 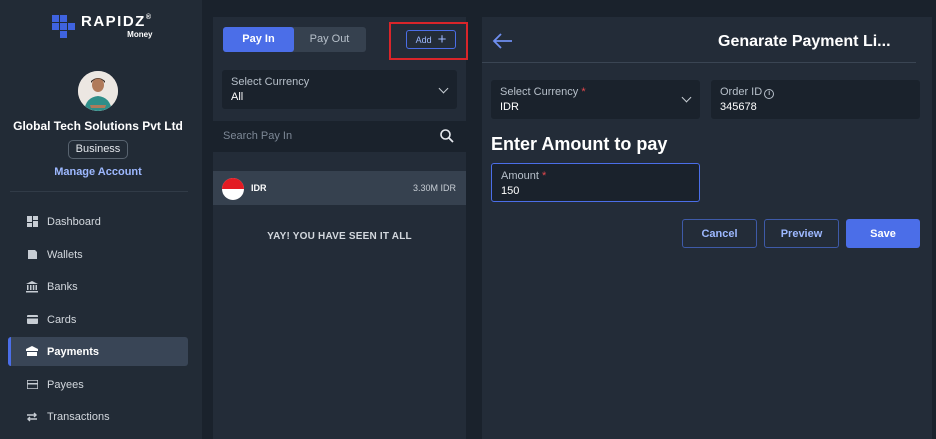 What do you see at coordinates (259, 188) in the screenshot?
I see `list-item-currency: IDR` at bounding box center [259, 188].